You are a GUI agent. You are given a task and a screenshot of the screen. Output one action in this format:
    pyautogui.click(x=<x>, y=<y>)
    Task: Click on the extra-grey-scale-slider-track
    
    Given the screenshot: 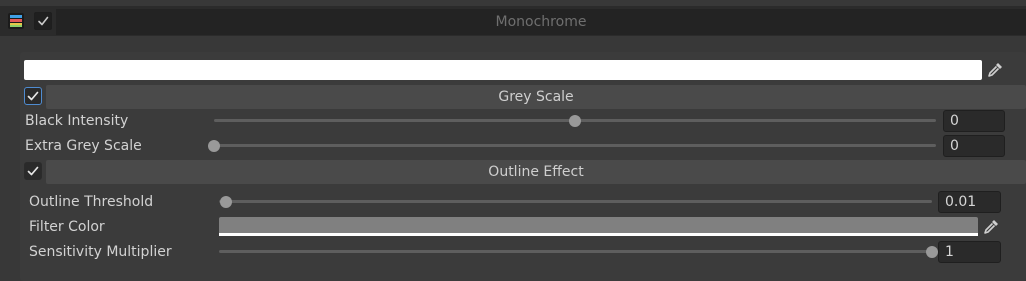 What is the action you would take?
    pyautogui.click(x=575, y=145)
    